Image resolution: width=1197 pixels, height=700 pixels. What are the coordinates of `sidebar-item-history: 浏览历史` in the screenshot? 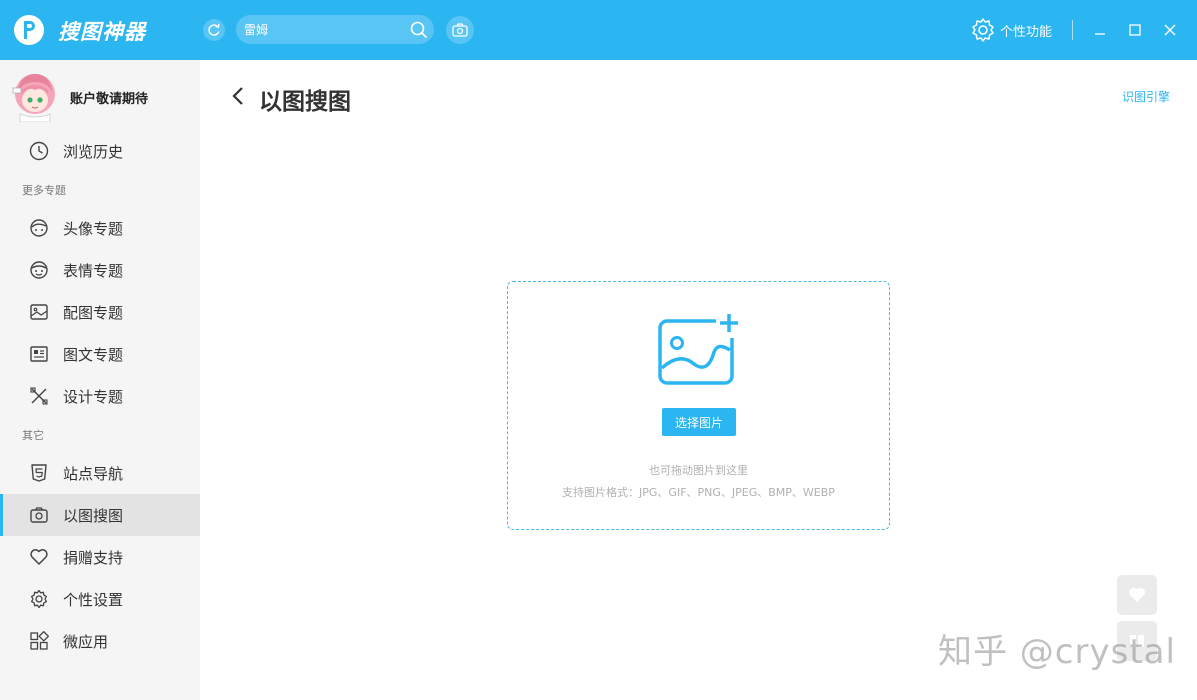 It's located at (100, 151).